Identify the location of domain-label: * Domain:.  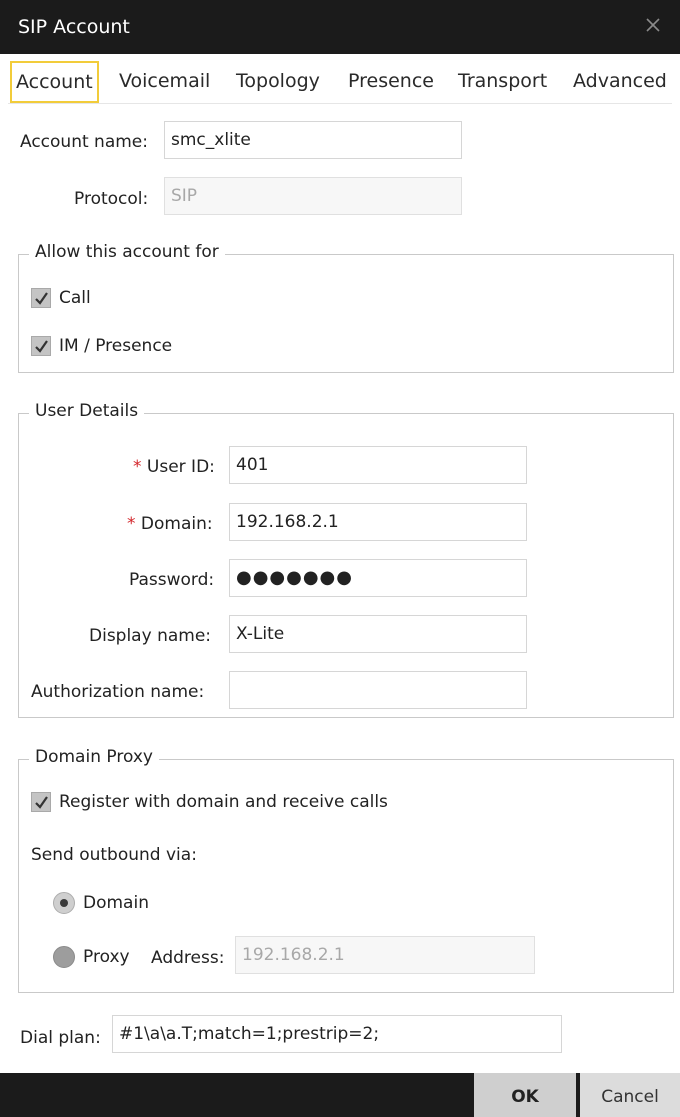
(170, 524).